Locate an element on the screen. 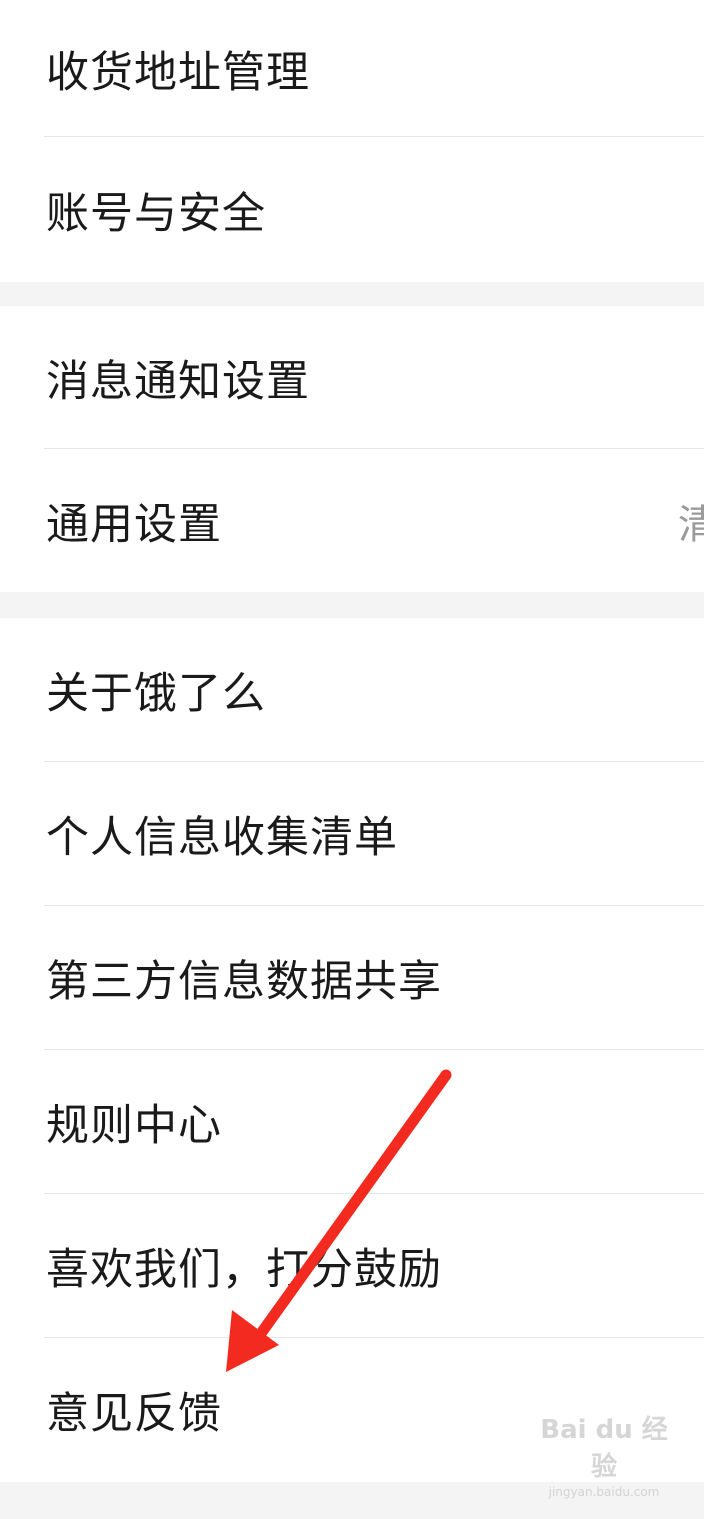 The image size is (704, 1519). settings-item-rules-center: 规则中心 is located at coordinates (352, 1122).